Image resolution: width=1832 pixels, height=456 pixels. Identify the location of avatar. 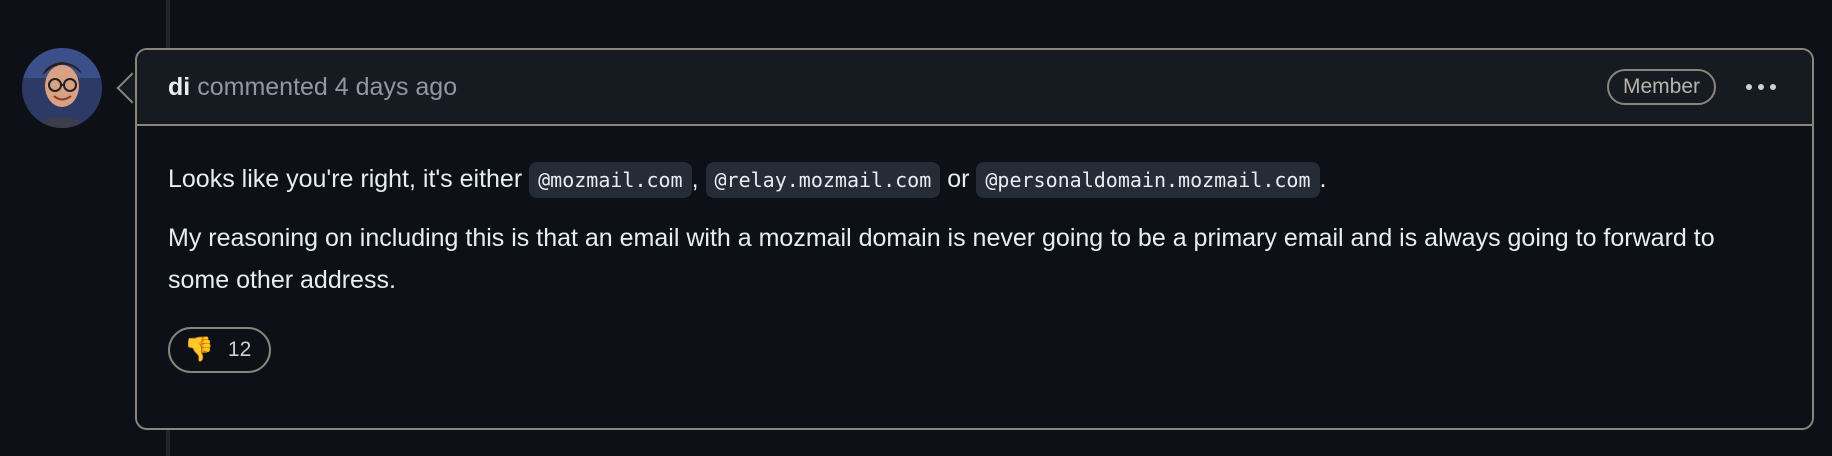
(62, 88).